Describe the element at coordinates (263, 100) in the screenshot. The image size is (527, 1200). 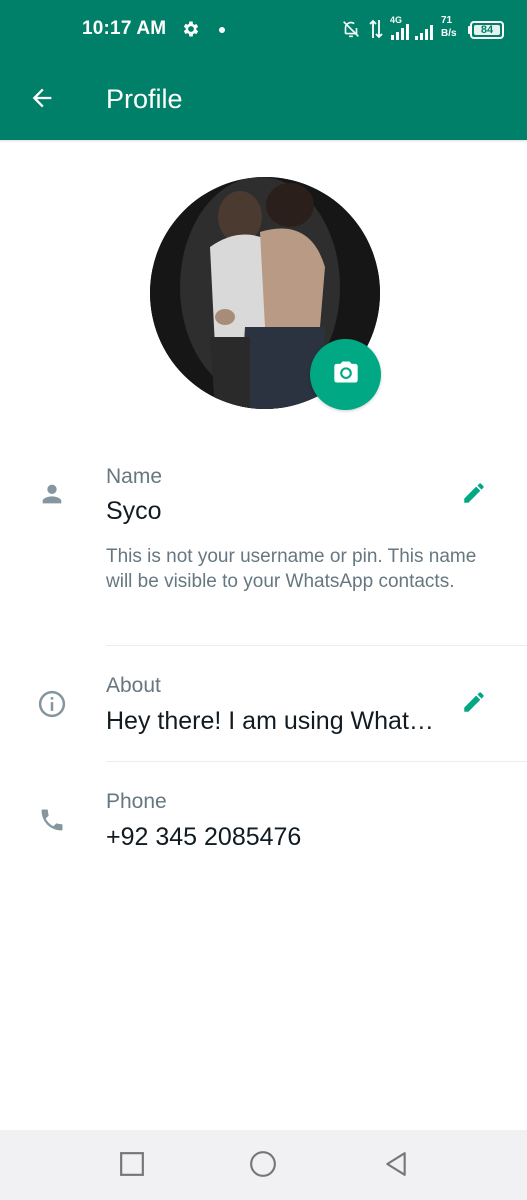
I see `app-bar: Profile` at that location.